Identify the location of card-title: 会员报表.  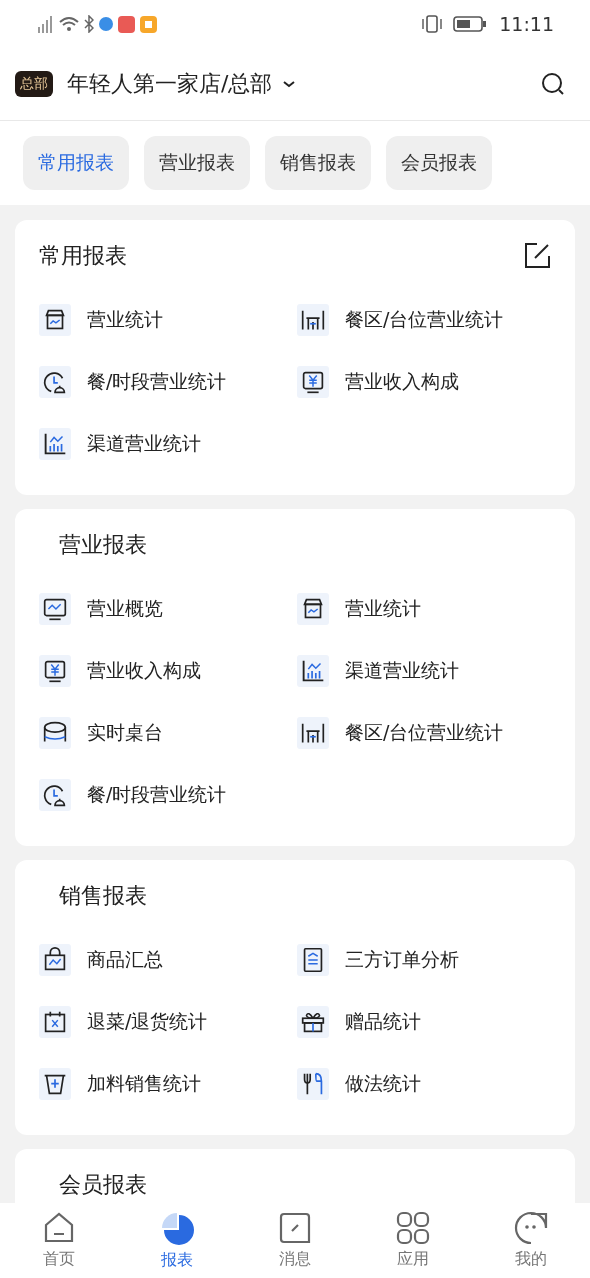
(102, 1185).